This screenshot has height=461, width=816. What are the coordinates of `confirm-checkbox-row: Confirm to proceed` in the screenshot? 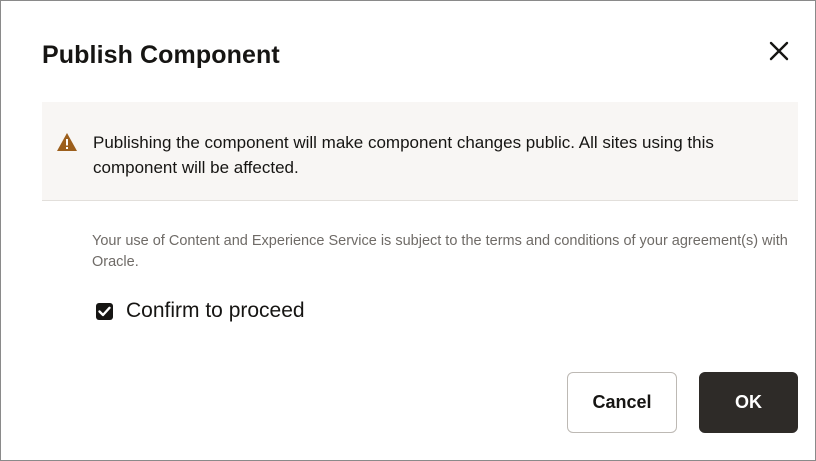 It's located at (200, 311).